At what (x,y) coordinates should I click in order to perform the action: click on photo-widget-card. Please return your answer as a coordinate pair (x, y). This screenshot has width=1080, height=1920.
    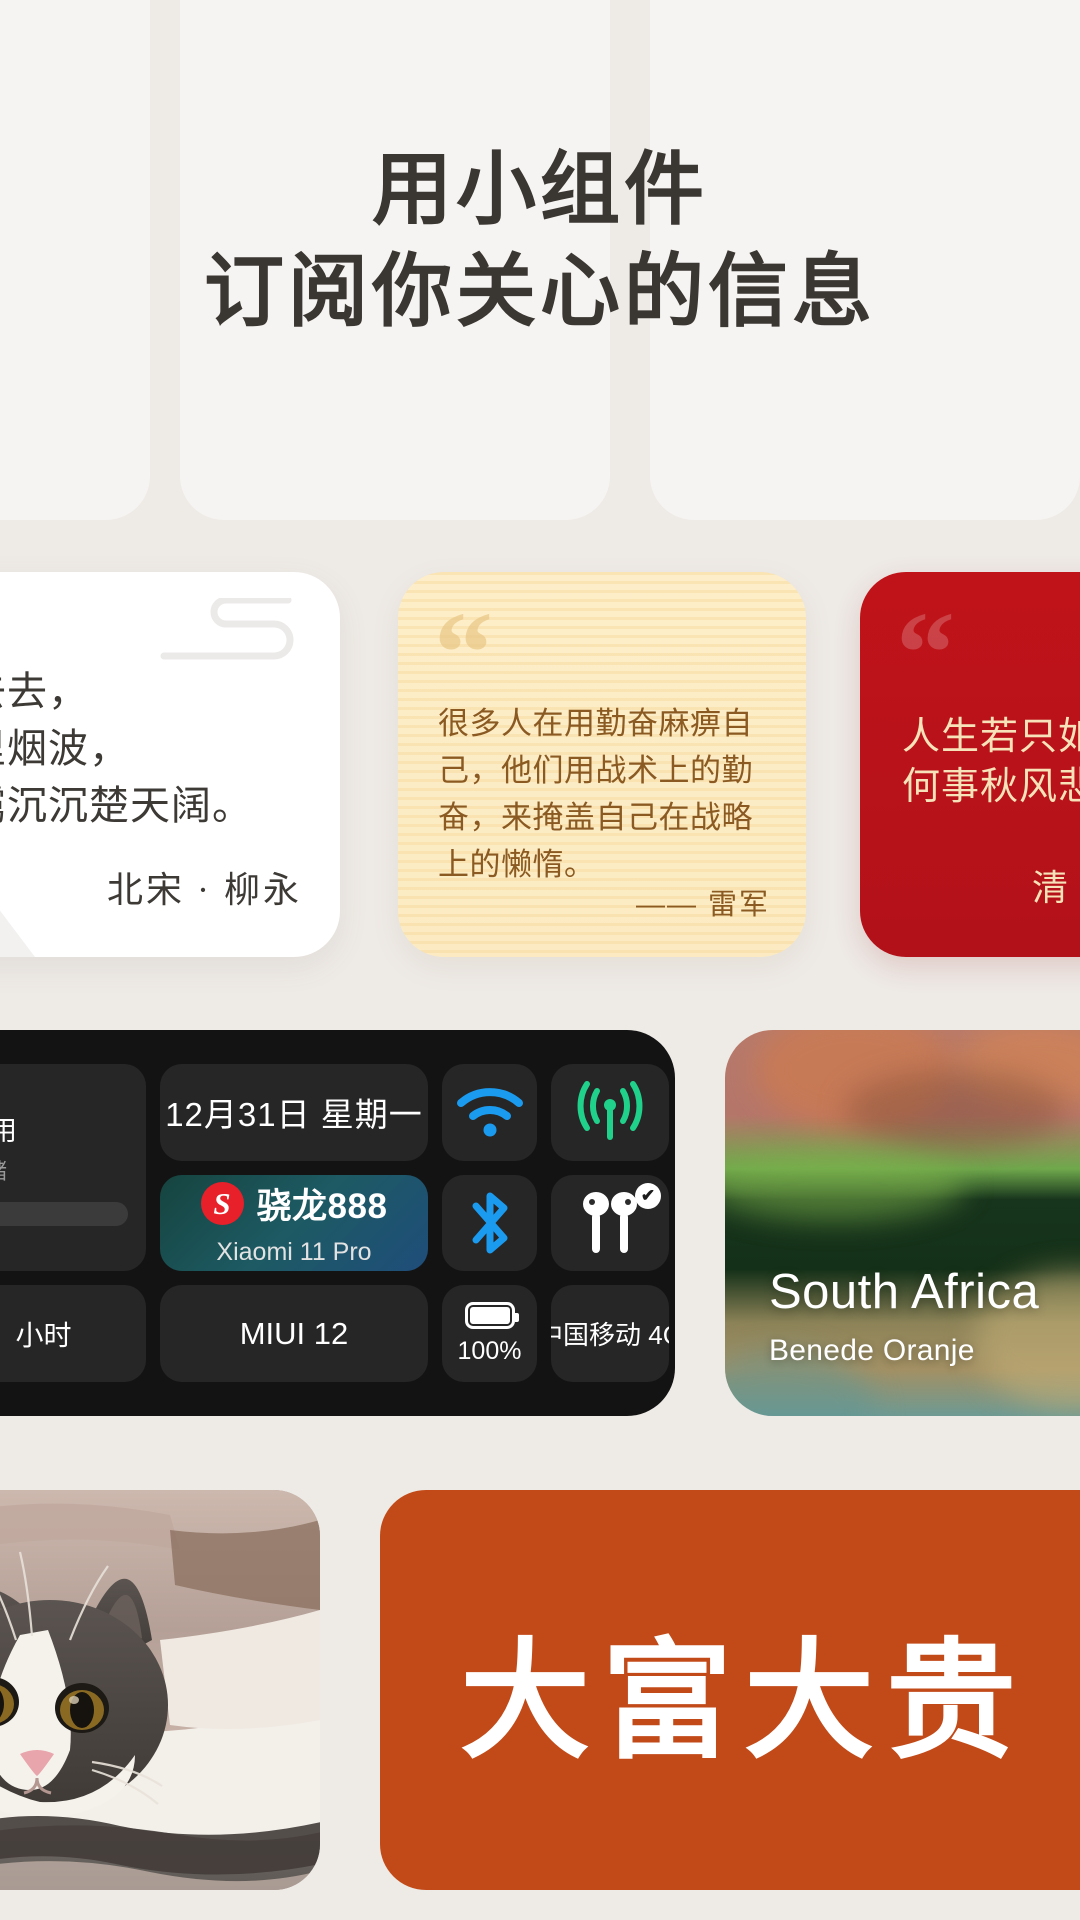
    Looking at the image, I should click on (160, 1690).